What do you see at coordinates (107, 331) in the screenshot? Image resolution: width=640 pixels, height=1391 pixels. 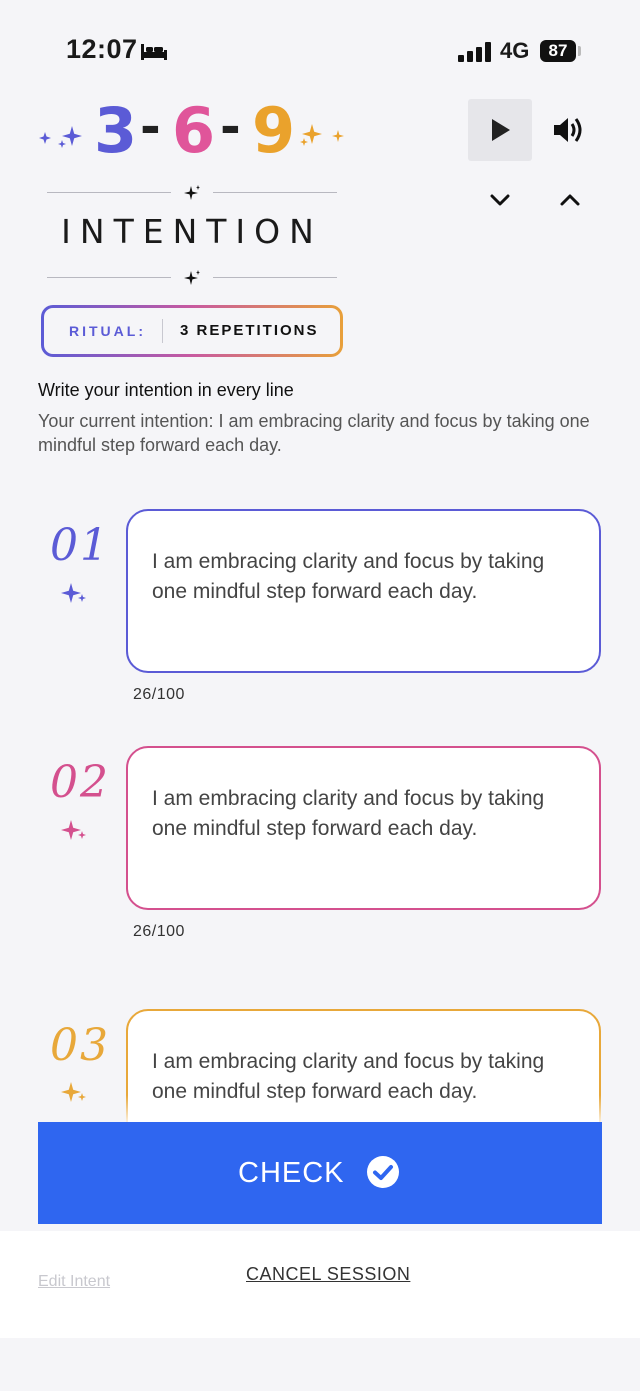 I see `ritual-label: RITUAL:` at bounding box center [107, 331].